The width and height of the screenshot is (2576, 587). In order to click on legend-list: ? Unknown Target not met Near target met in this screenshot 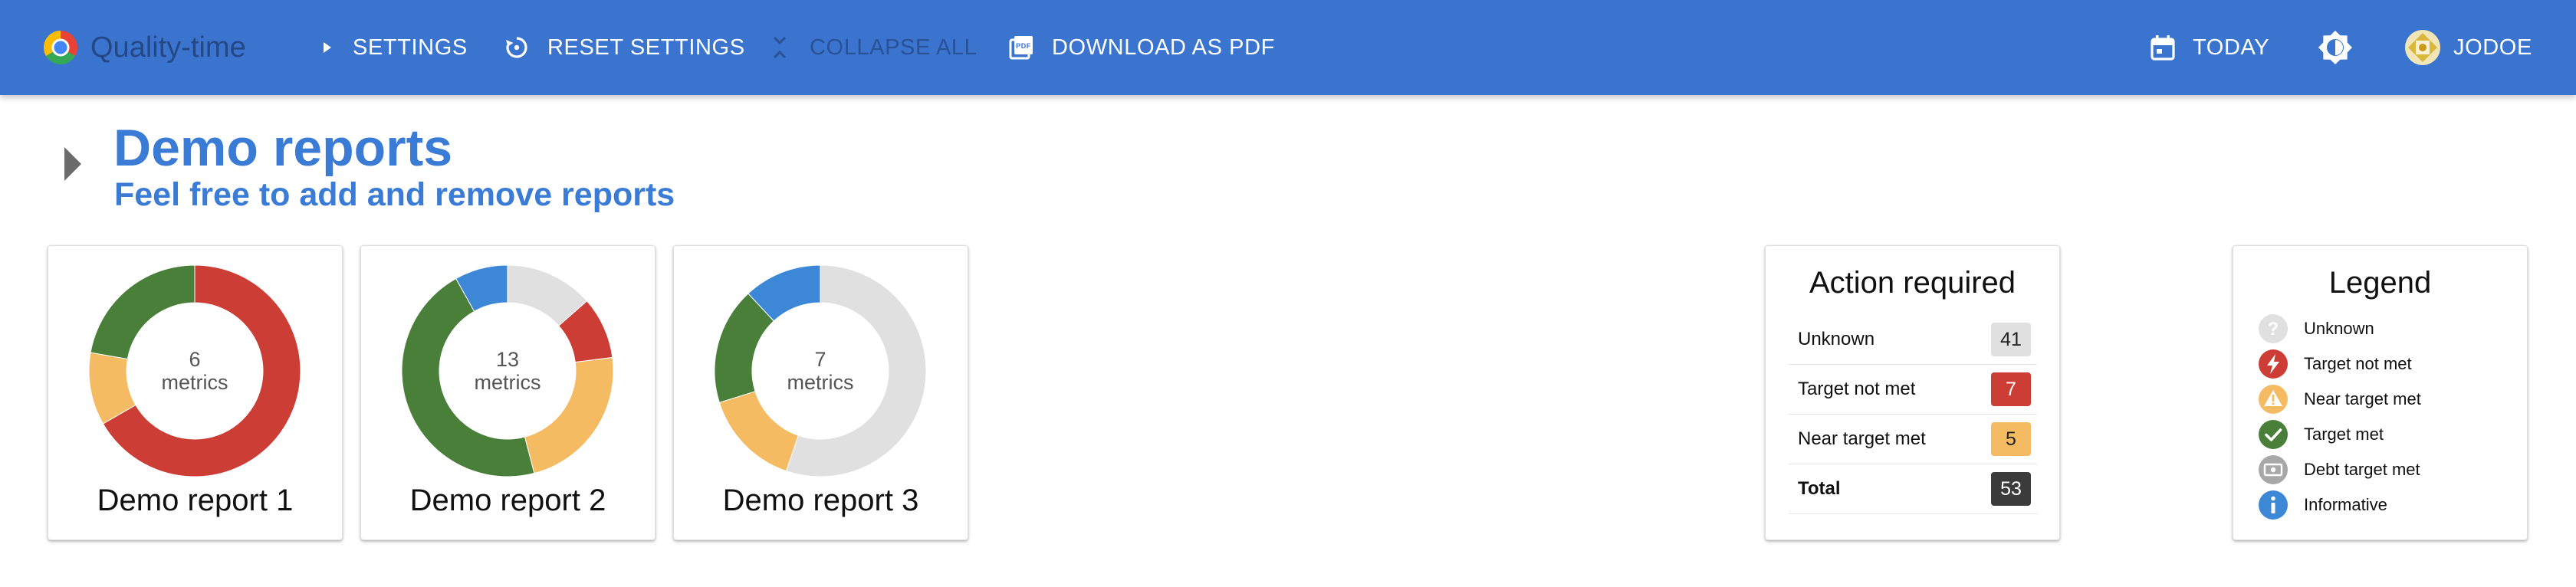, I will do `click(2340, 417)`.